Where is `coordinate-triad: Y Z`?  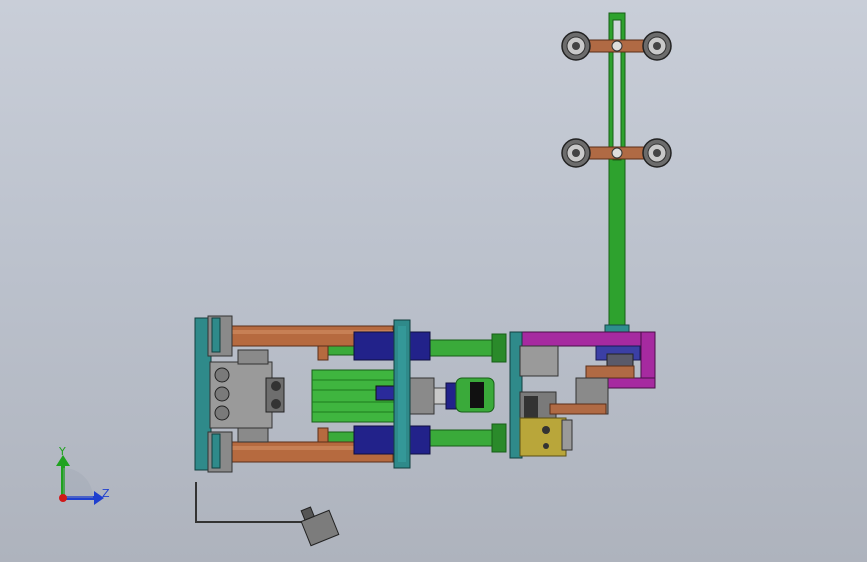 coordinate-triad: Y Z is located at coordinates (83, 475).